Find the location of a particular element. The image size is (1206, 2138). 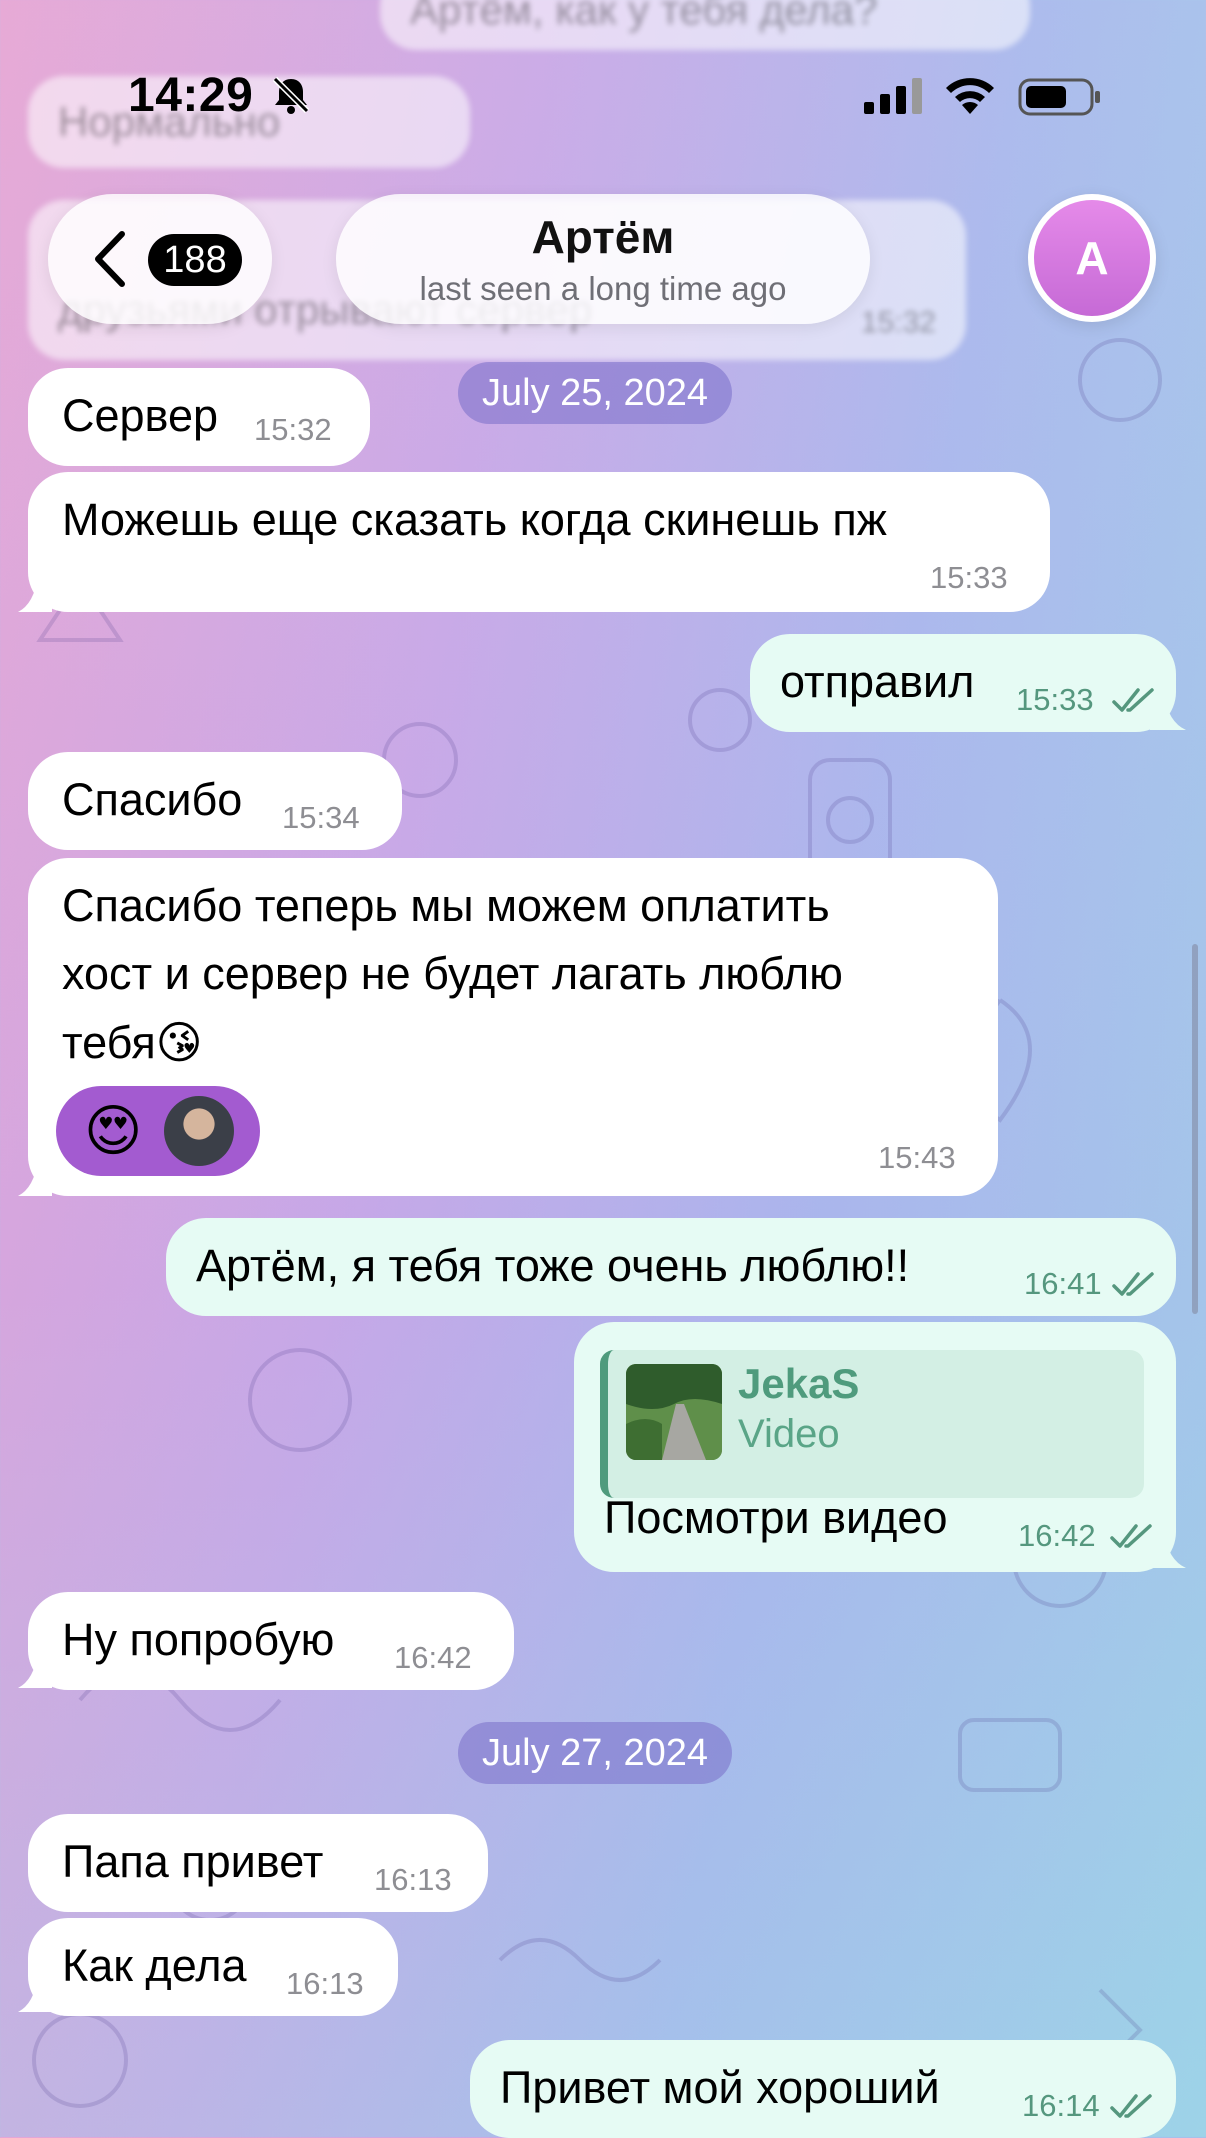

date-separator: July 27, 2024 is located at coordinates (595, 1753).